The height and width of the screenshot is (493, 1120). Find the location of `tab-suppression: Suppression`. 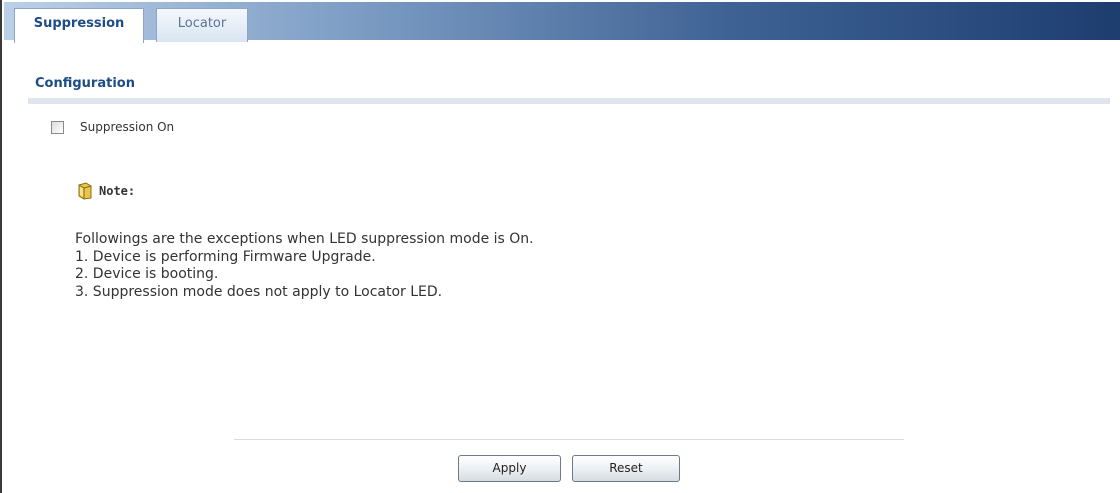

tab-suppression: Suppression is located at coordinates (79, 25).